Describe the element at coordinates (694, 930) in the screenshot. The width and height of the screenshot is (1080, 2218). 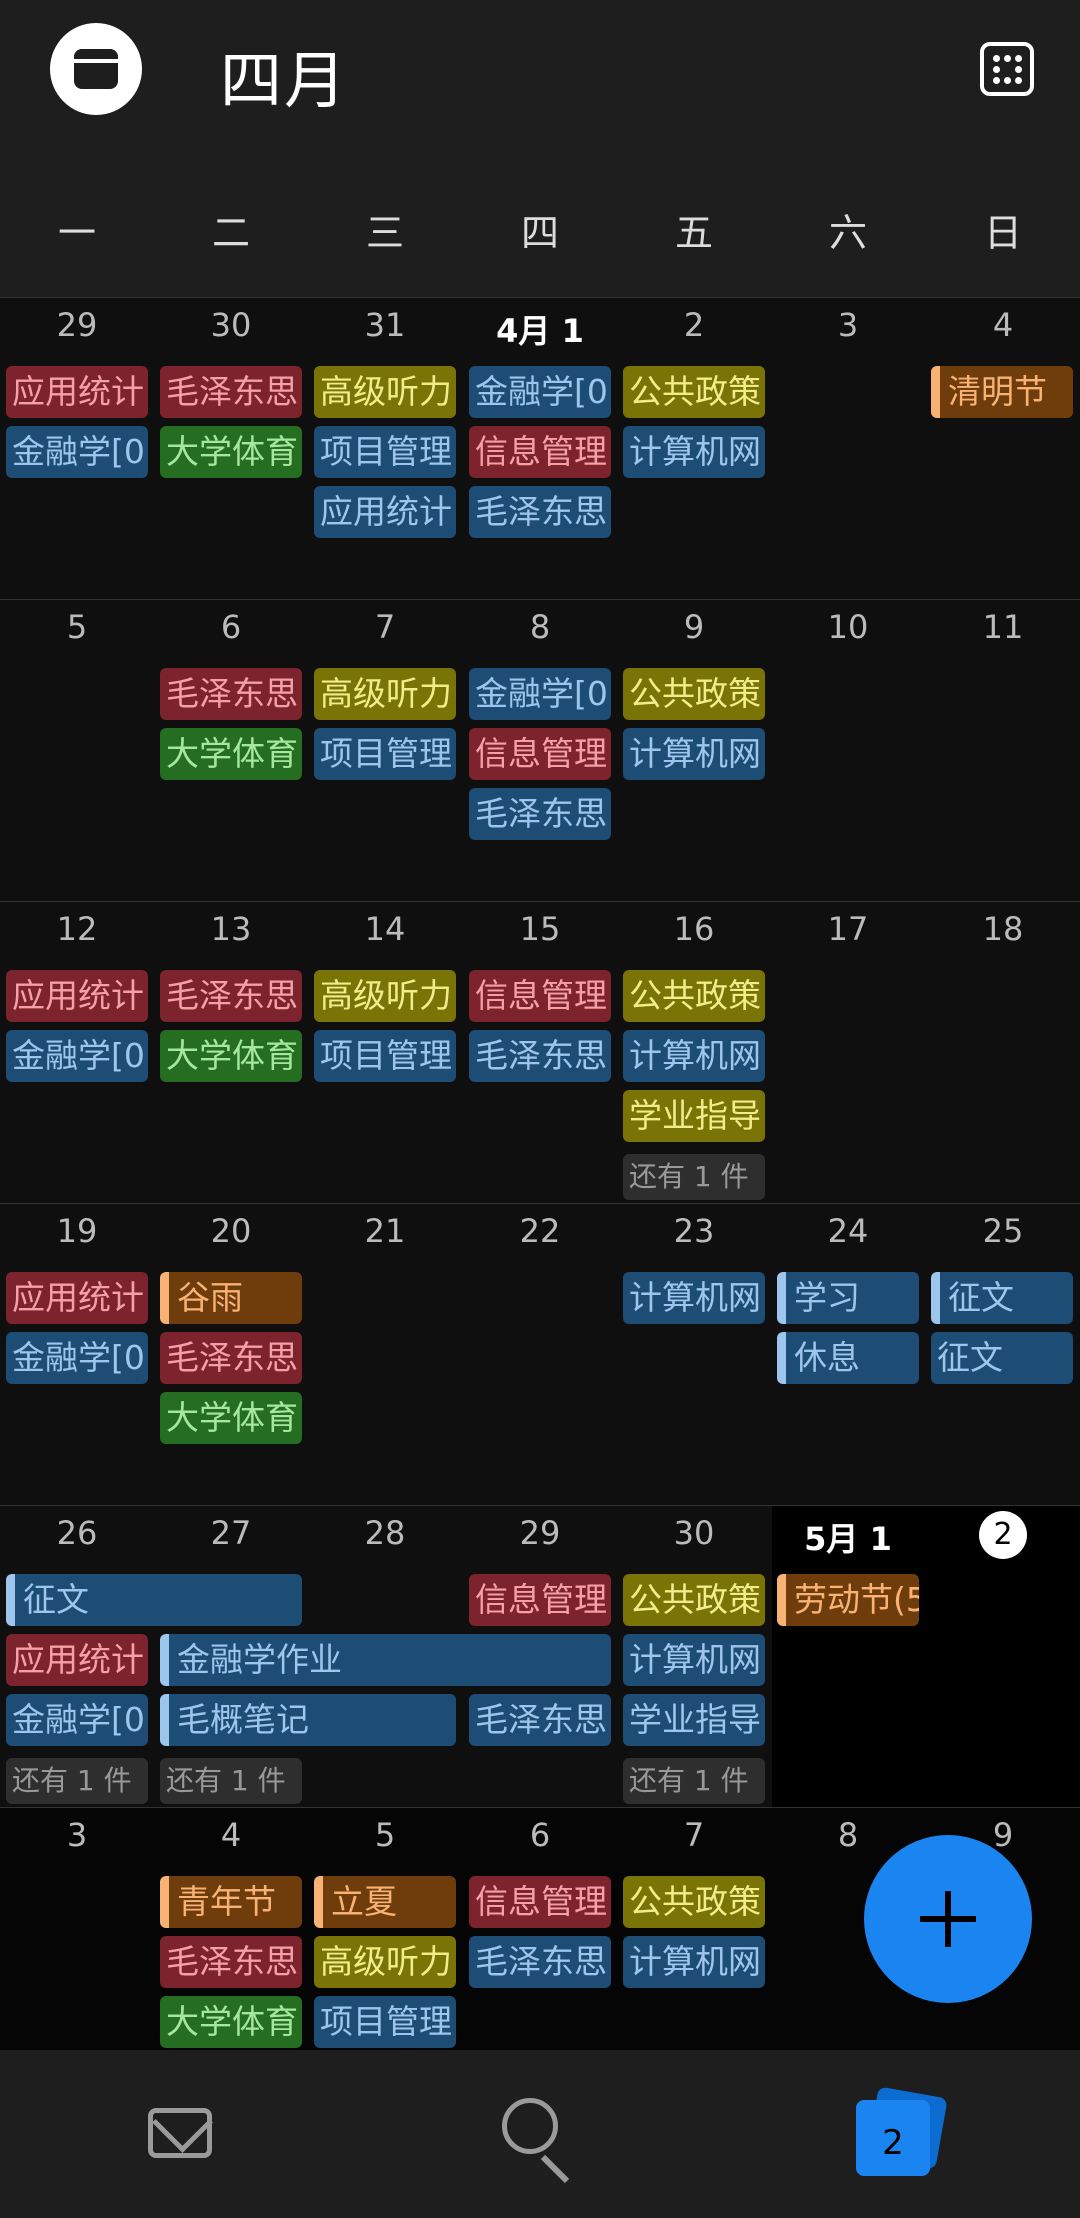
I see `day-number: 16` at that location.